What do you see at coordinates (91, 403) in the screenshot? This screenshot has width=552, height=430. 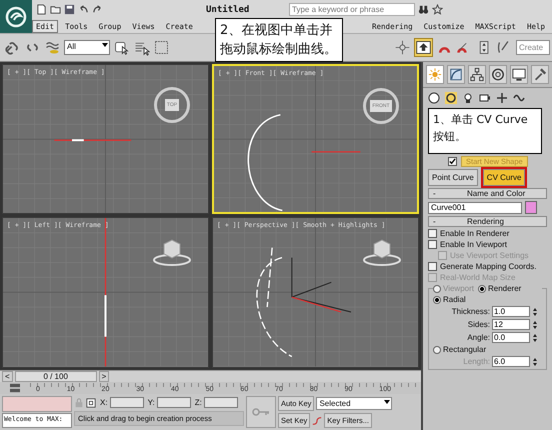 I see `absolute-mode-icon` at bounding box center [91, 403].